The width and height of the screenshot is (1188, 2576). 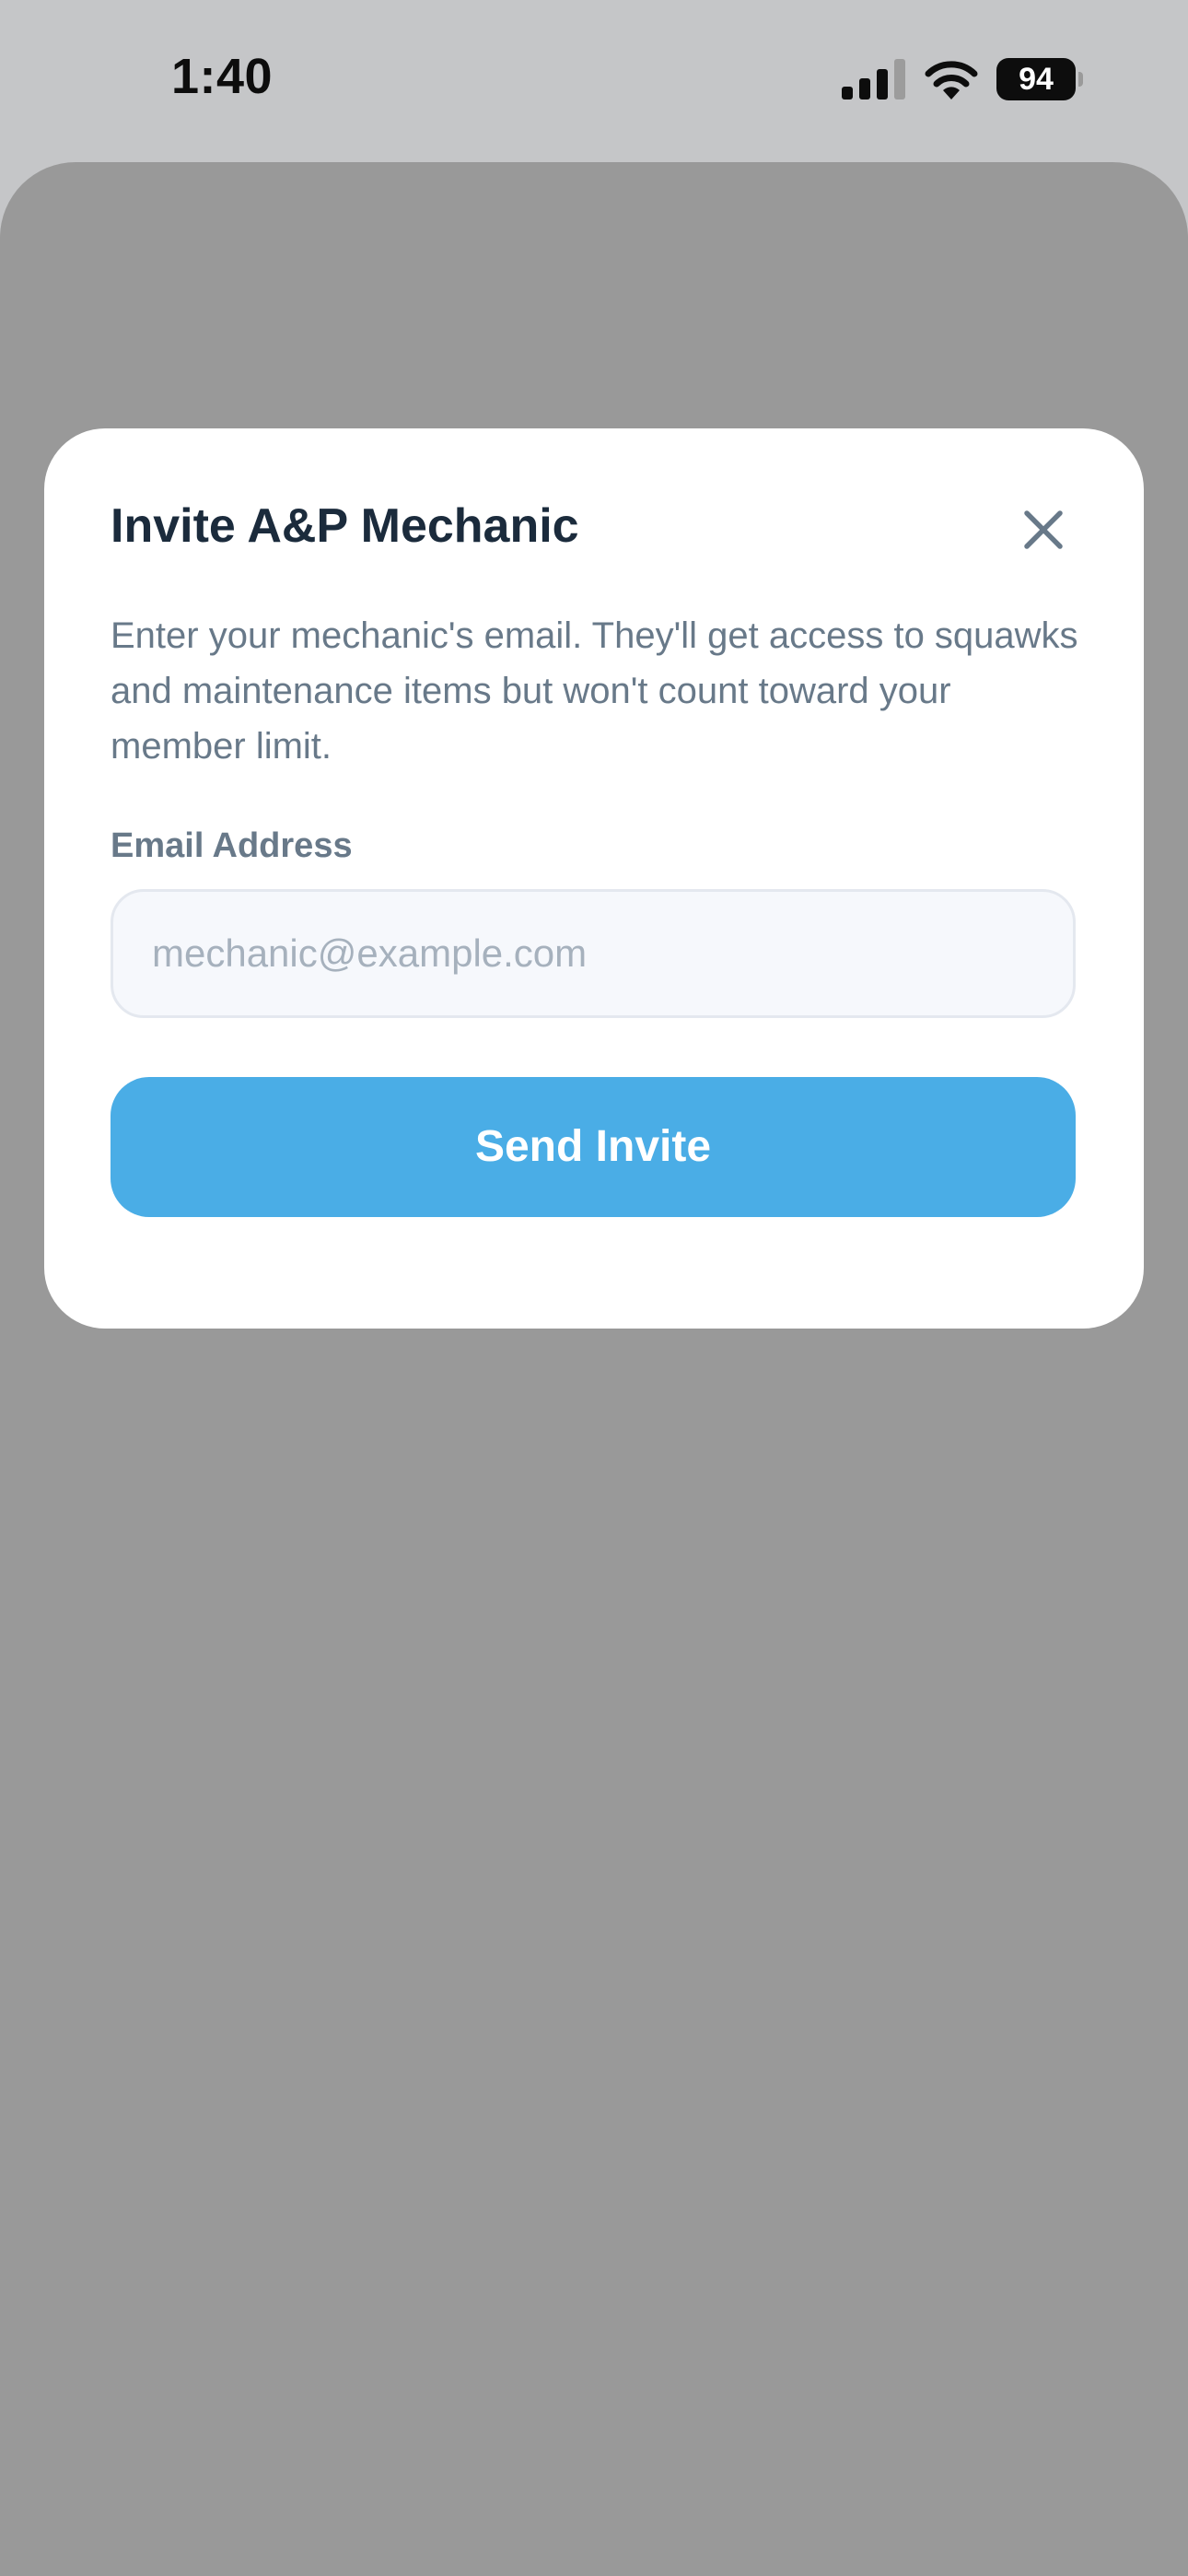 What do you see at coordinates (222, 76) in the screenshot?
I see `status-time: 1:40` at bounding box center [222, 76].